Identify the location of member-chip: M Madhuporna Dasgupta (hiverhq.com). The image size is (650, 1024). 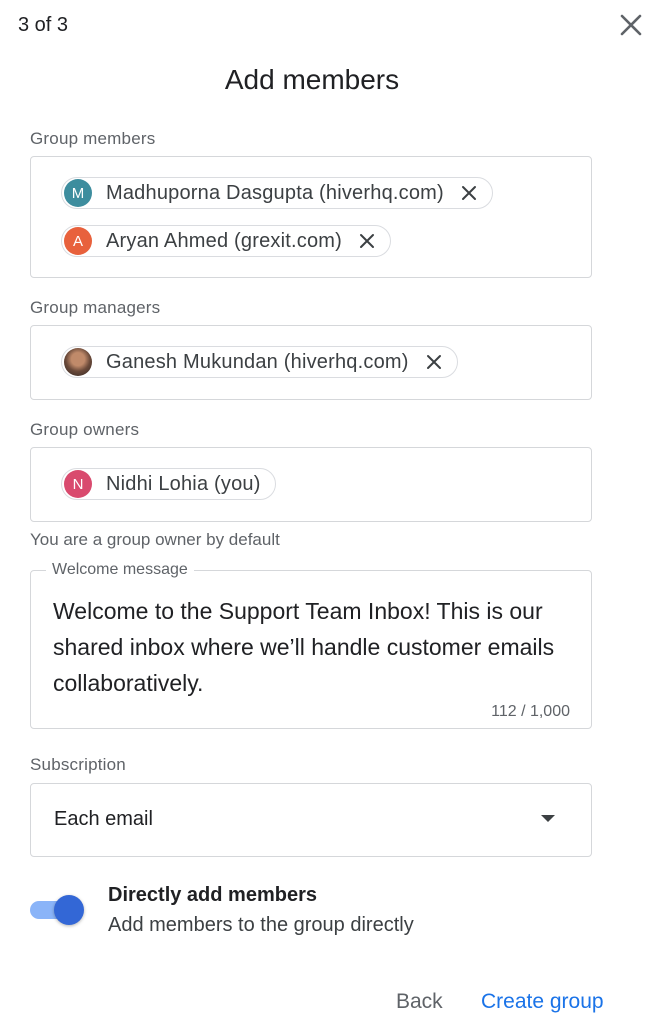
(277, 193).